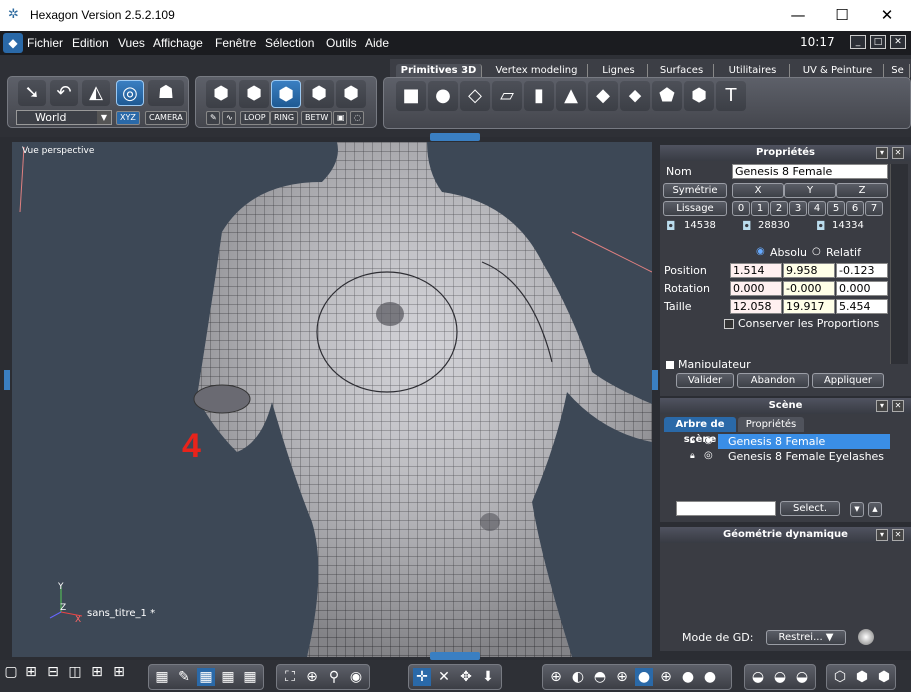 The height and width of the screenshot is (692, 911). I want to click on eye-view-icon: ◉, so click(356, 677).